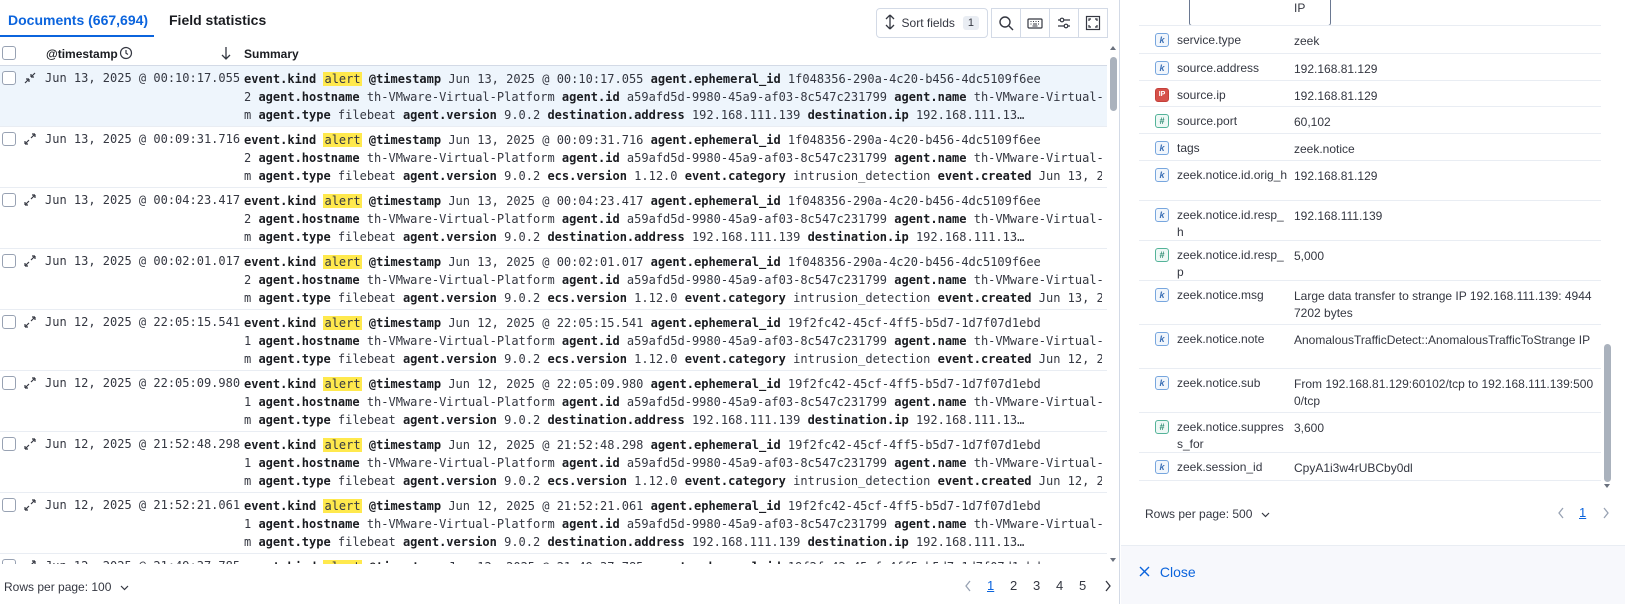 This screenshot has width=1625, height=604. I want to click on row-timestamp: Jun 12, 2025 @ 21:52:48.298, so click(143, 444).